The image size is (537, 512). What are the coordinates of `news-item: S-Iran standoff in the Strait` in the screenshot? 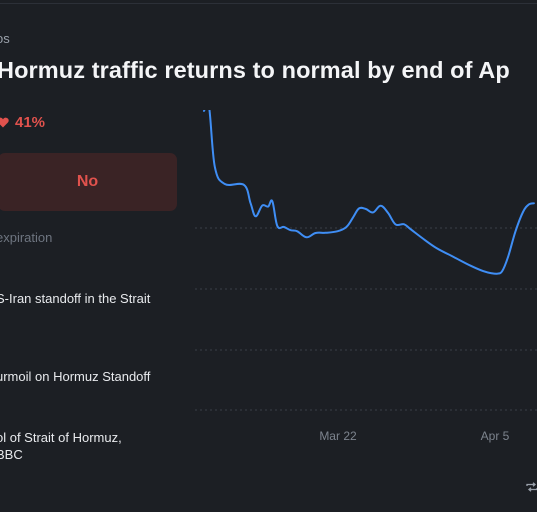 It's located at (93, 298).